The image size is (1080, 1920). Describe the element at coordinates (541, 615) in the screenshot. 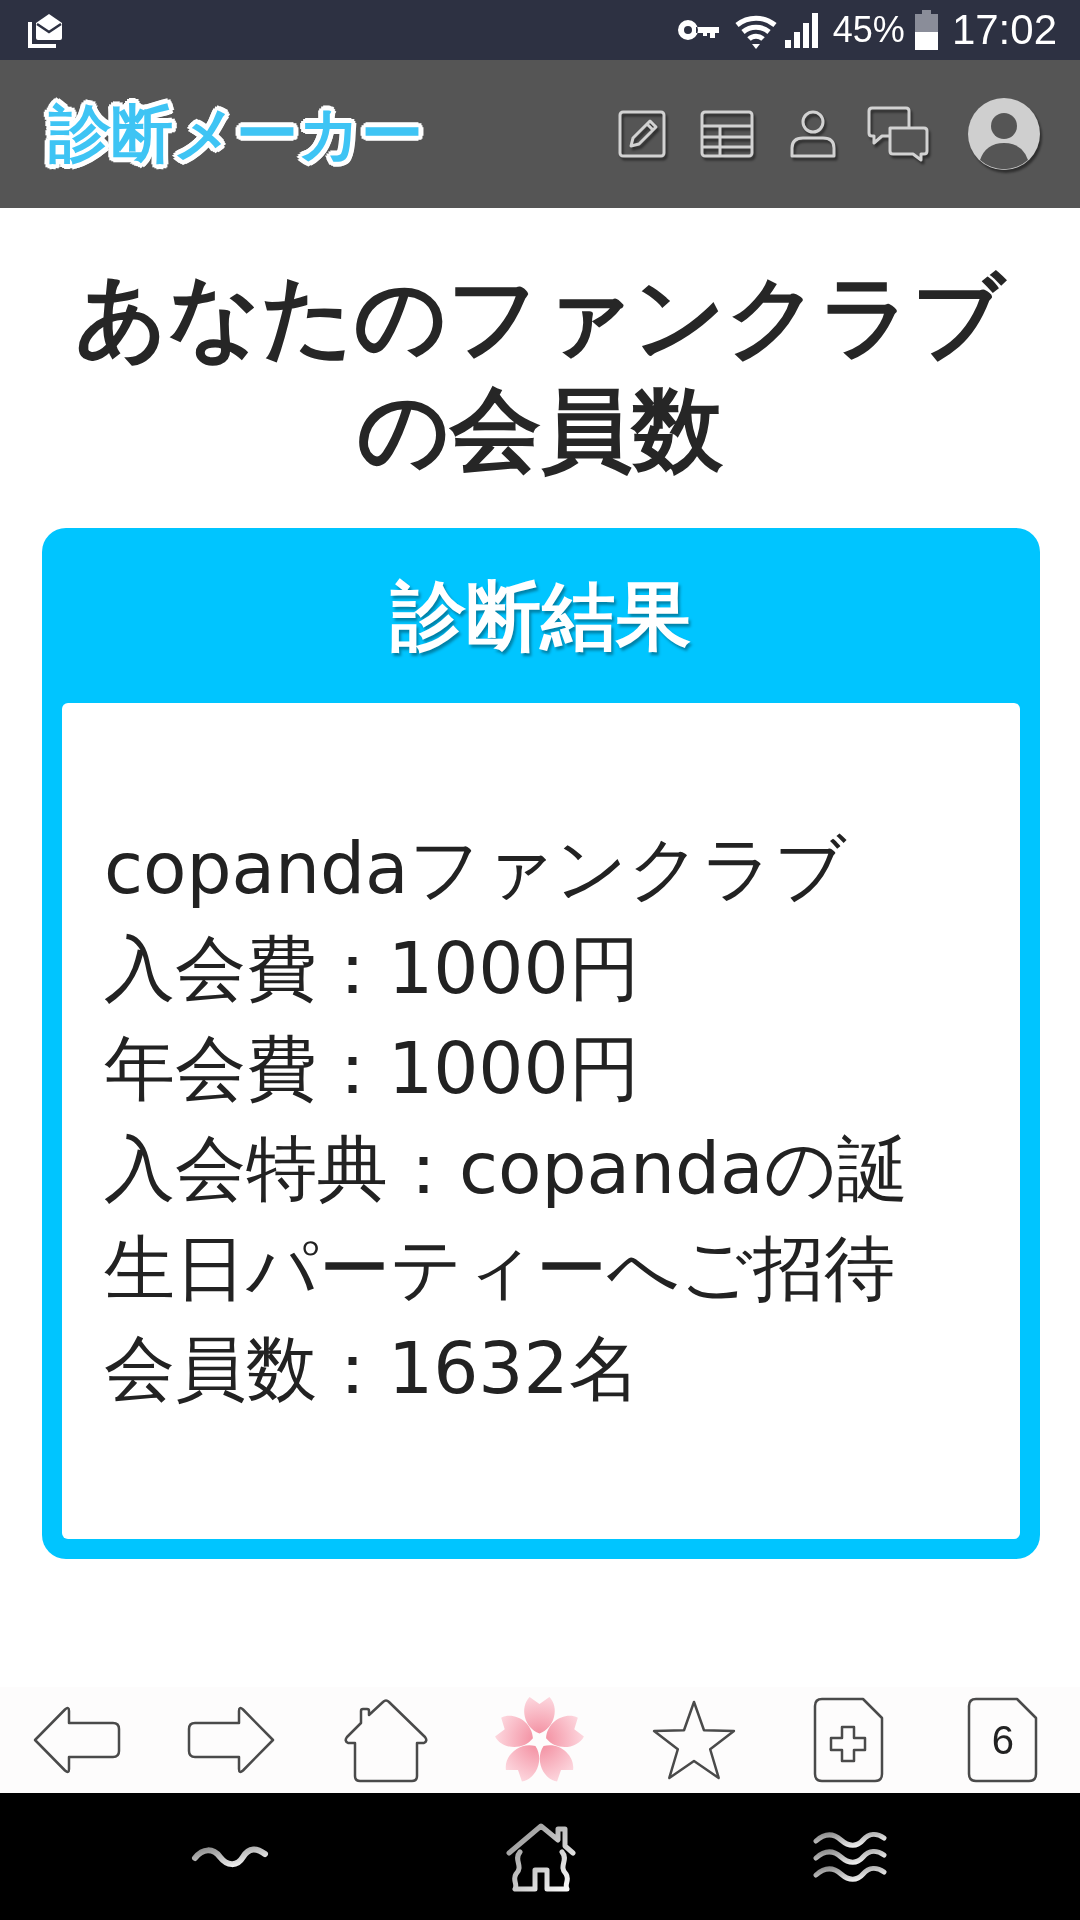

I see `result-heading: 診断結果` at that location.